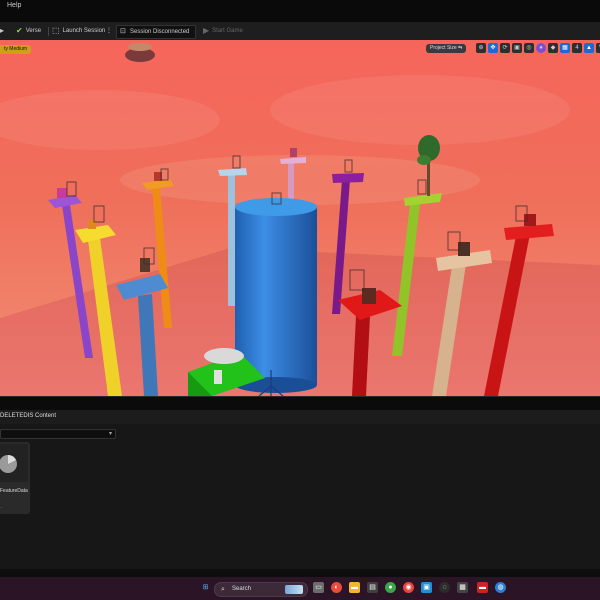 This screenshot has width=600, height=600. I want to click on app-icon-circle: ◍, so click(500, 587).